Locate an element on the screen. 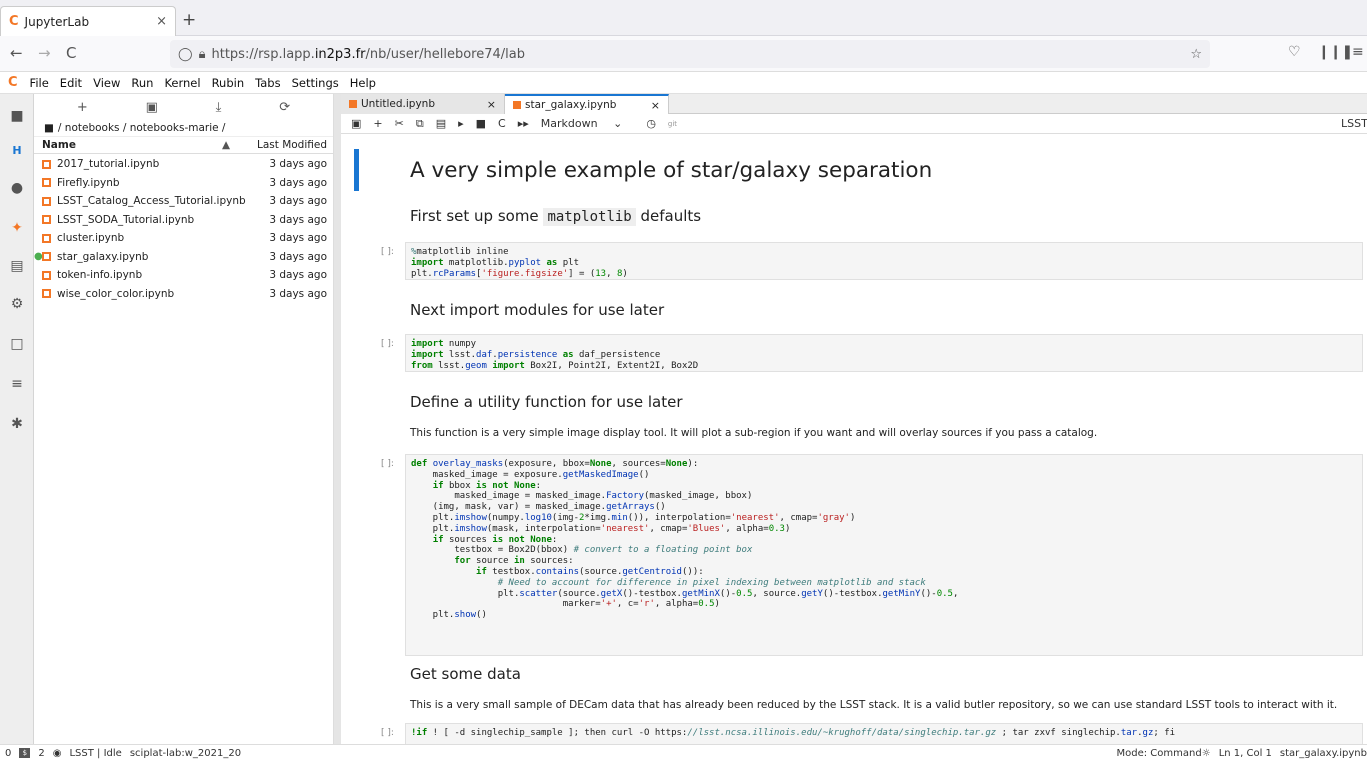 The image size is (1367, 761). stop-icon: ■ is located at coordinates (481, 123).